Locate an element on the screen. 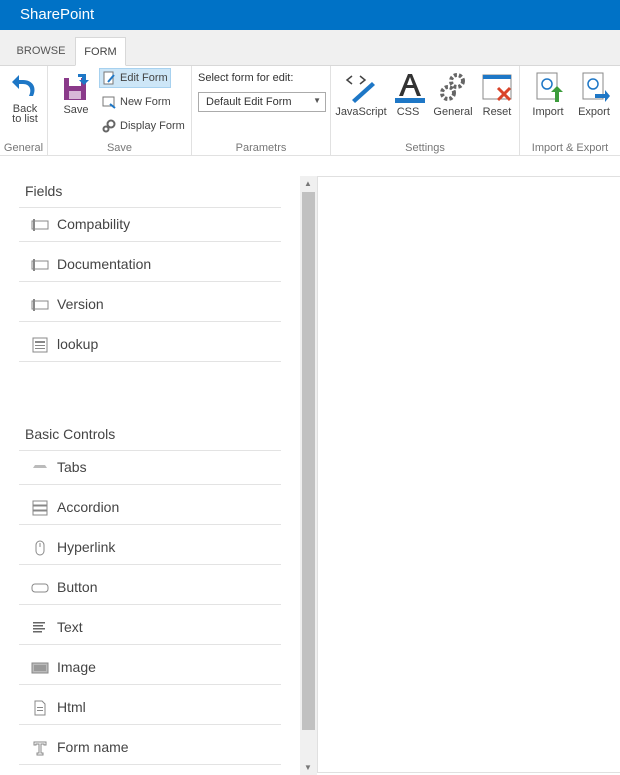  mouse-icon is located at coordinates (40, 548).